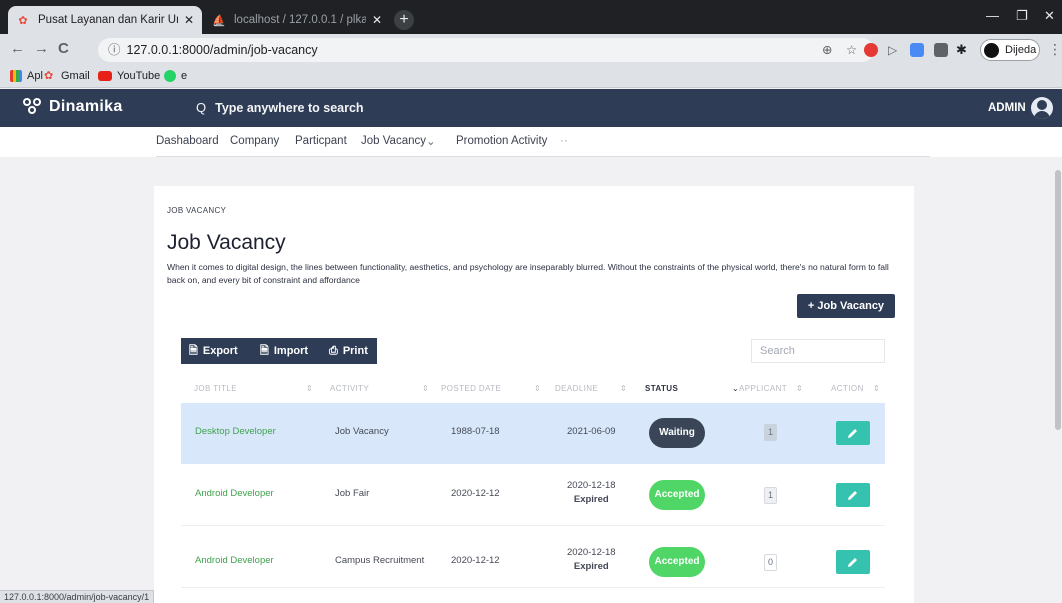 This screenshot has height=603, width=1062. I want to click on page-title: Job Vacancy, so click(226, 242).